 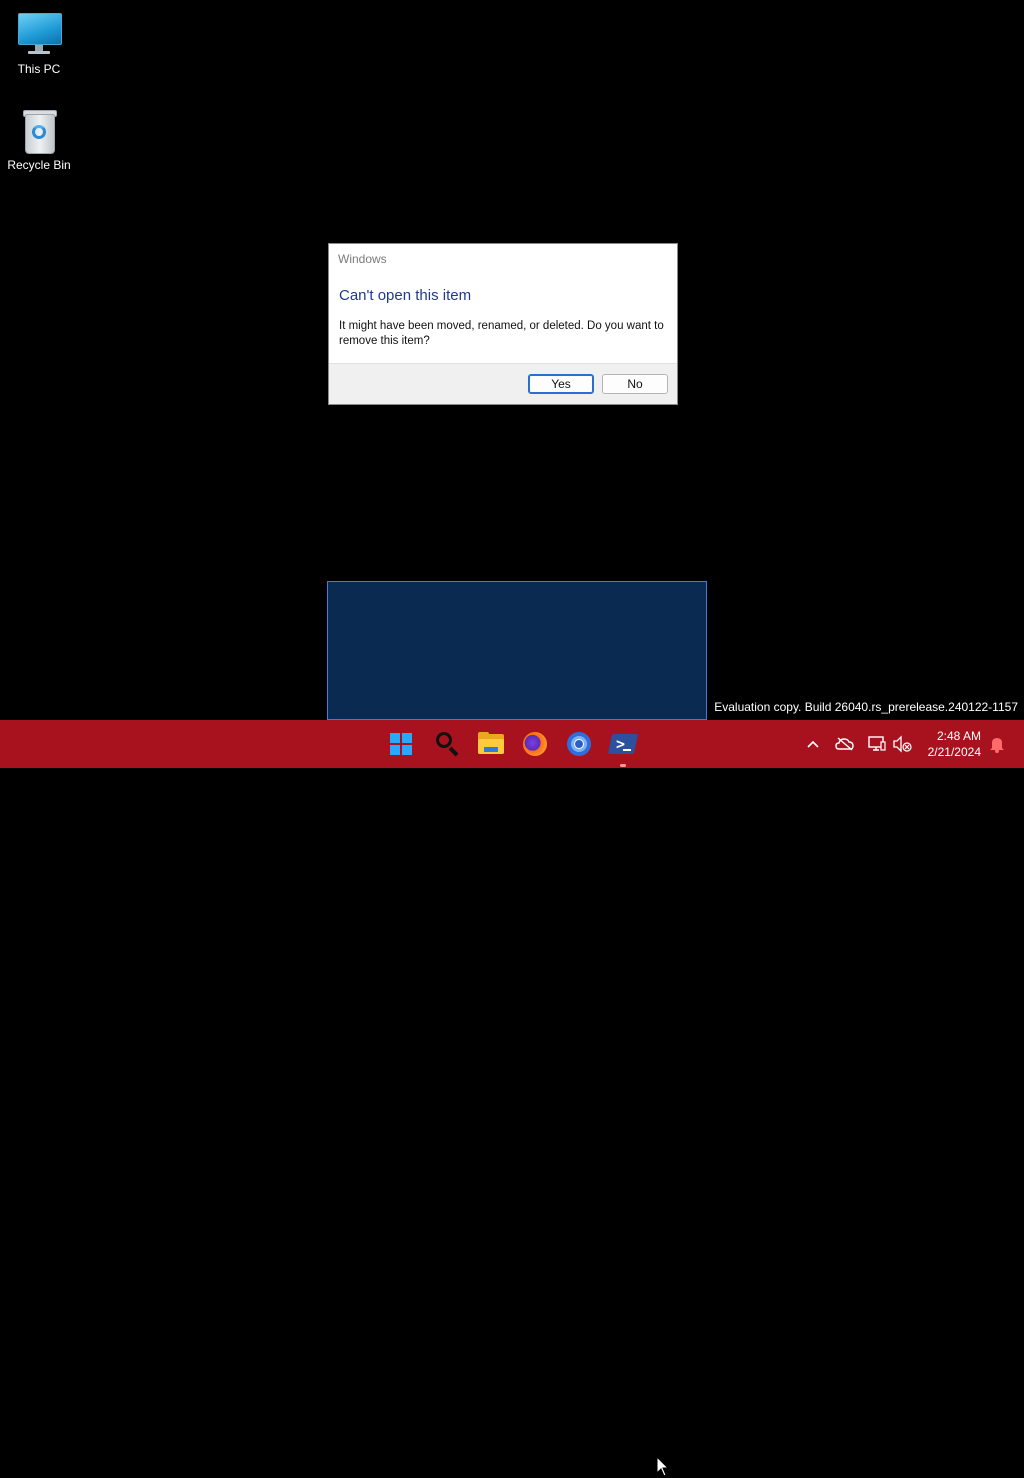 I want to click on system-clock: 2:48 AM 2/21/2024, so click(x=954, y=744).